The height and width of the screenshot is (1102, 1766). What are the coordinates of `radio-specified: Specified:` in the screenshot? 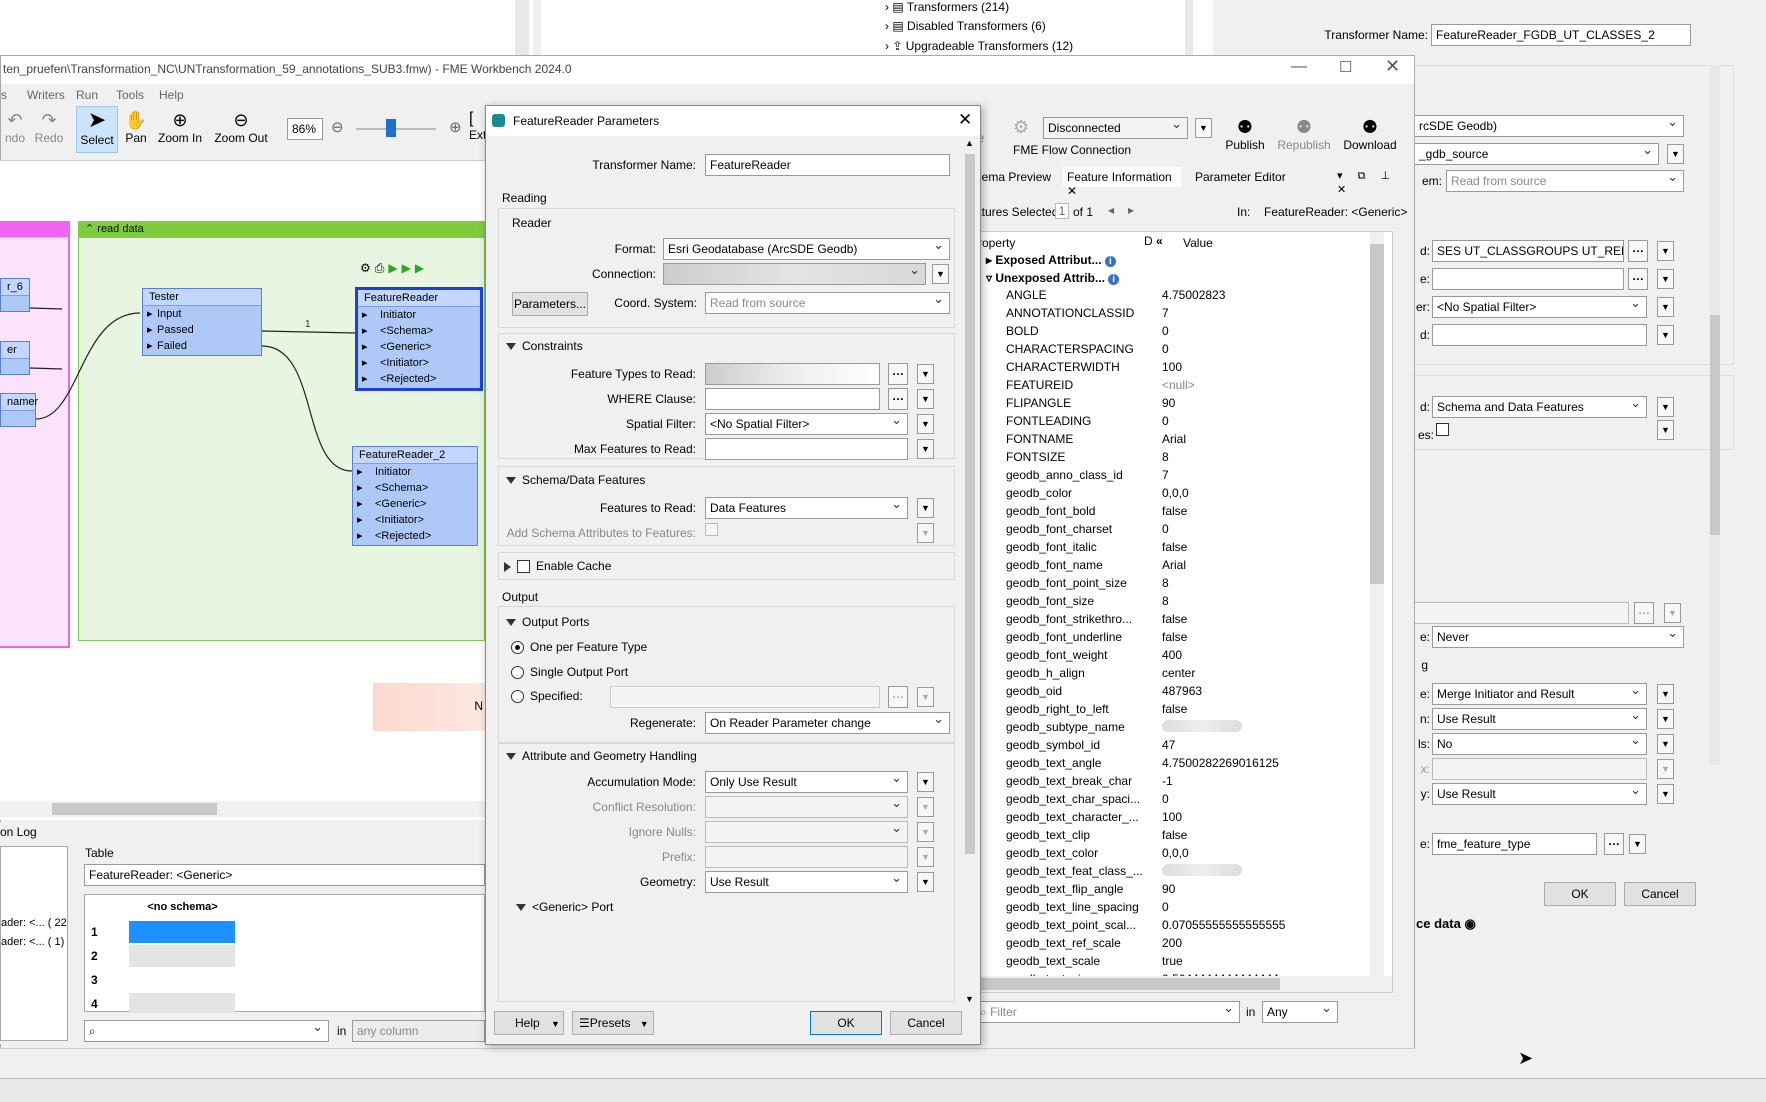 It's located at (547, 696).